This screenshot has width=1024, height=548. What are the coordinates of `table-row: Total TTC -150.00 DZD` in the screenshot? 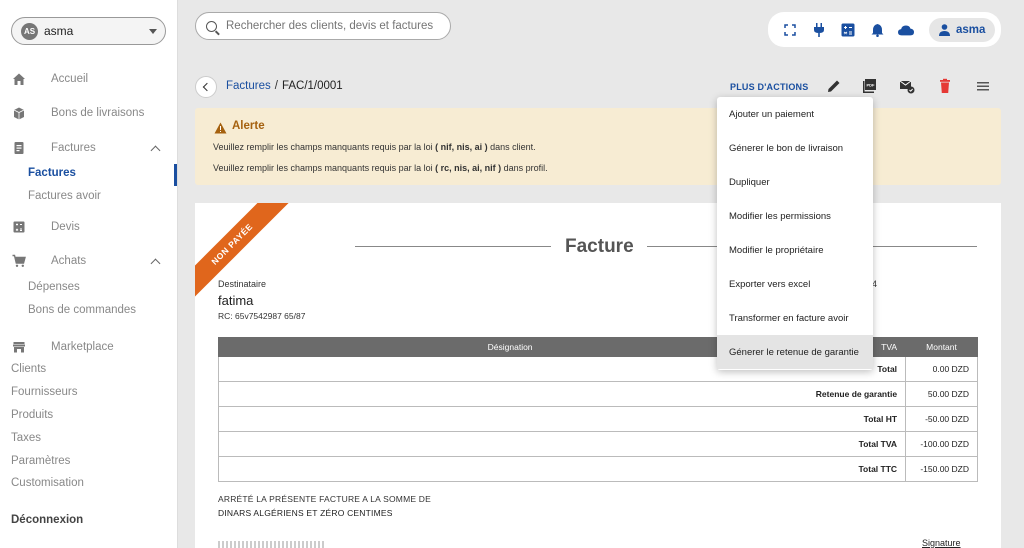 It's located at (597, 469).